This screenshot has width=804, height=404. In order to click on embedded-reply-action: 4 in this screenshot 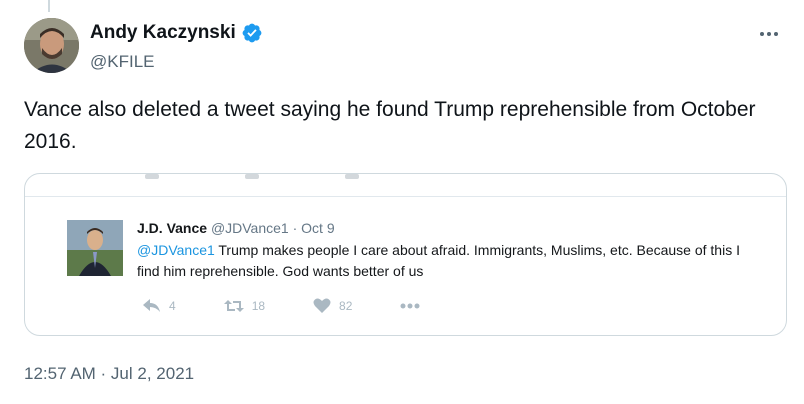, I will do `click(159, 306)`.